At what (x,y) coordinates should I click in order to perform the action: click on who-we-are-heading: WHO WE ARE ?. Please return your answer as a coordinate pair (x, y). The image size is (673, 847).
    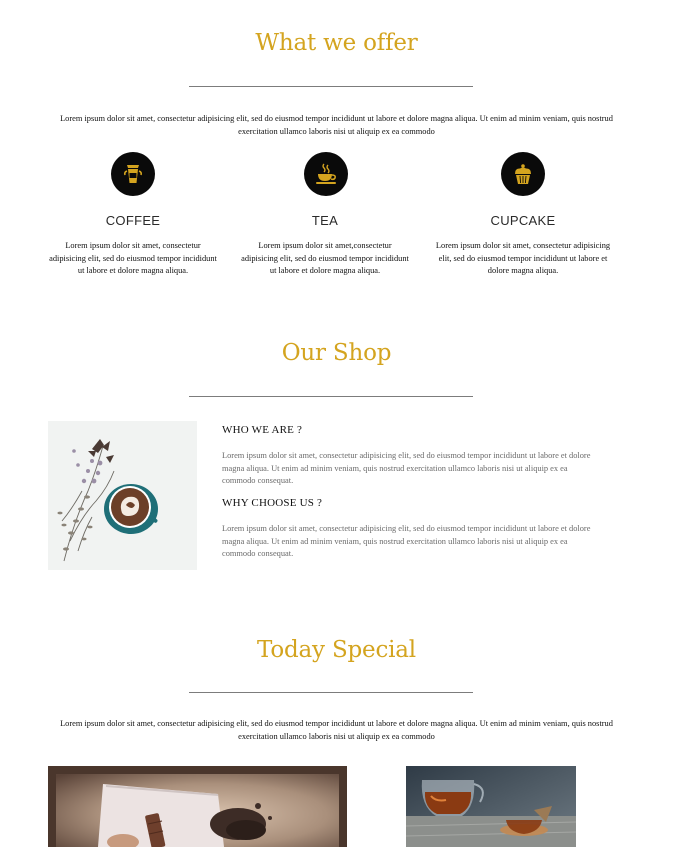
    Looking at the image, I should click on (262, 430).